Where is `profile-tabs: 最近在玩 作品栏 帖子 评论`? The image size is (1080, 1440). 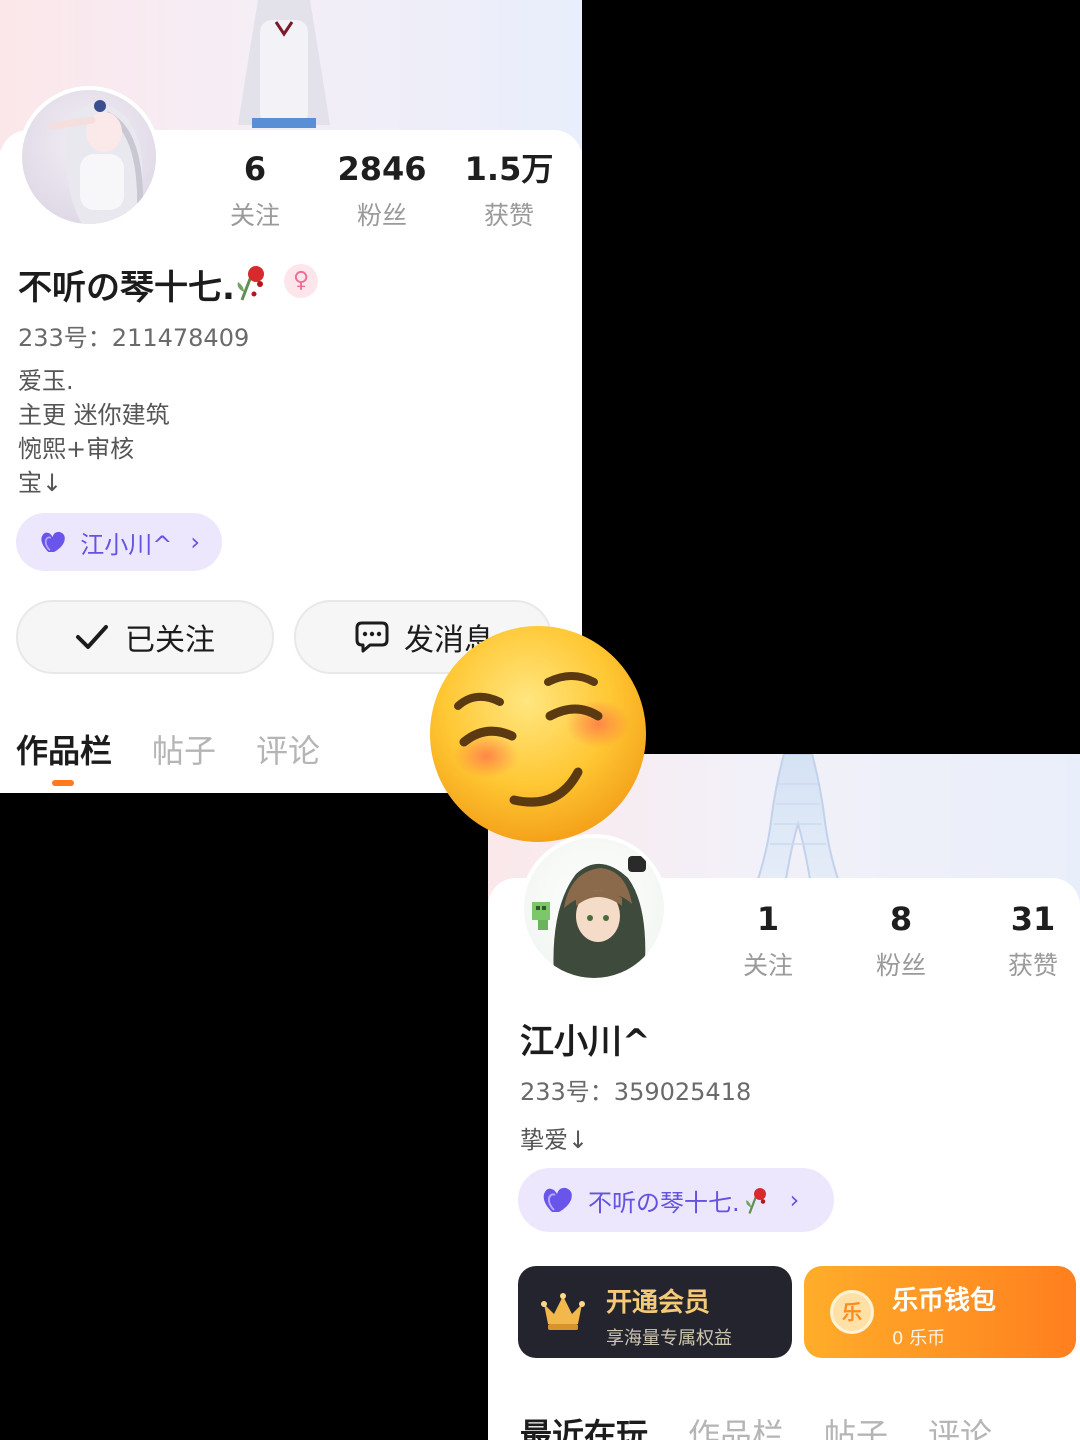 profile-tabs: 最近在玩 作品栏 帖子 评论 is located at coordinates (756, 1425).